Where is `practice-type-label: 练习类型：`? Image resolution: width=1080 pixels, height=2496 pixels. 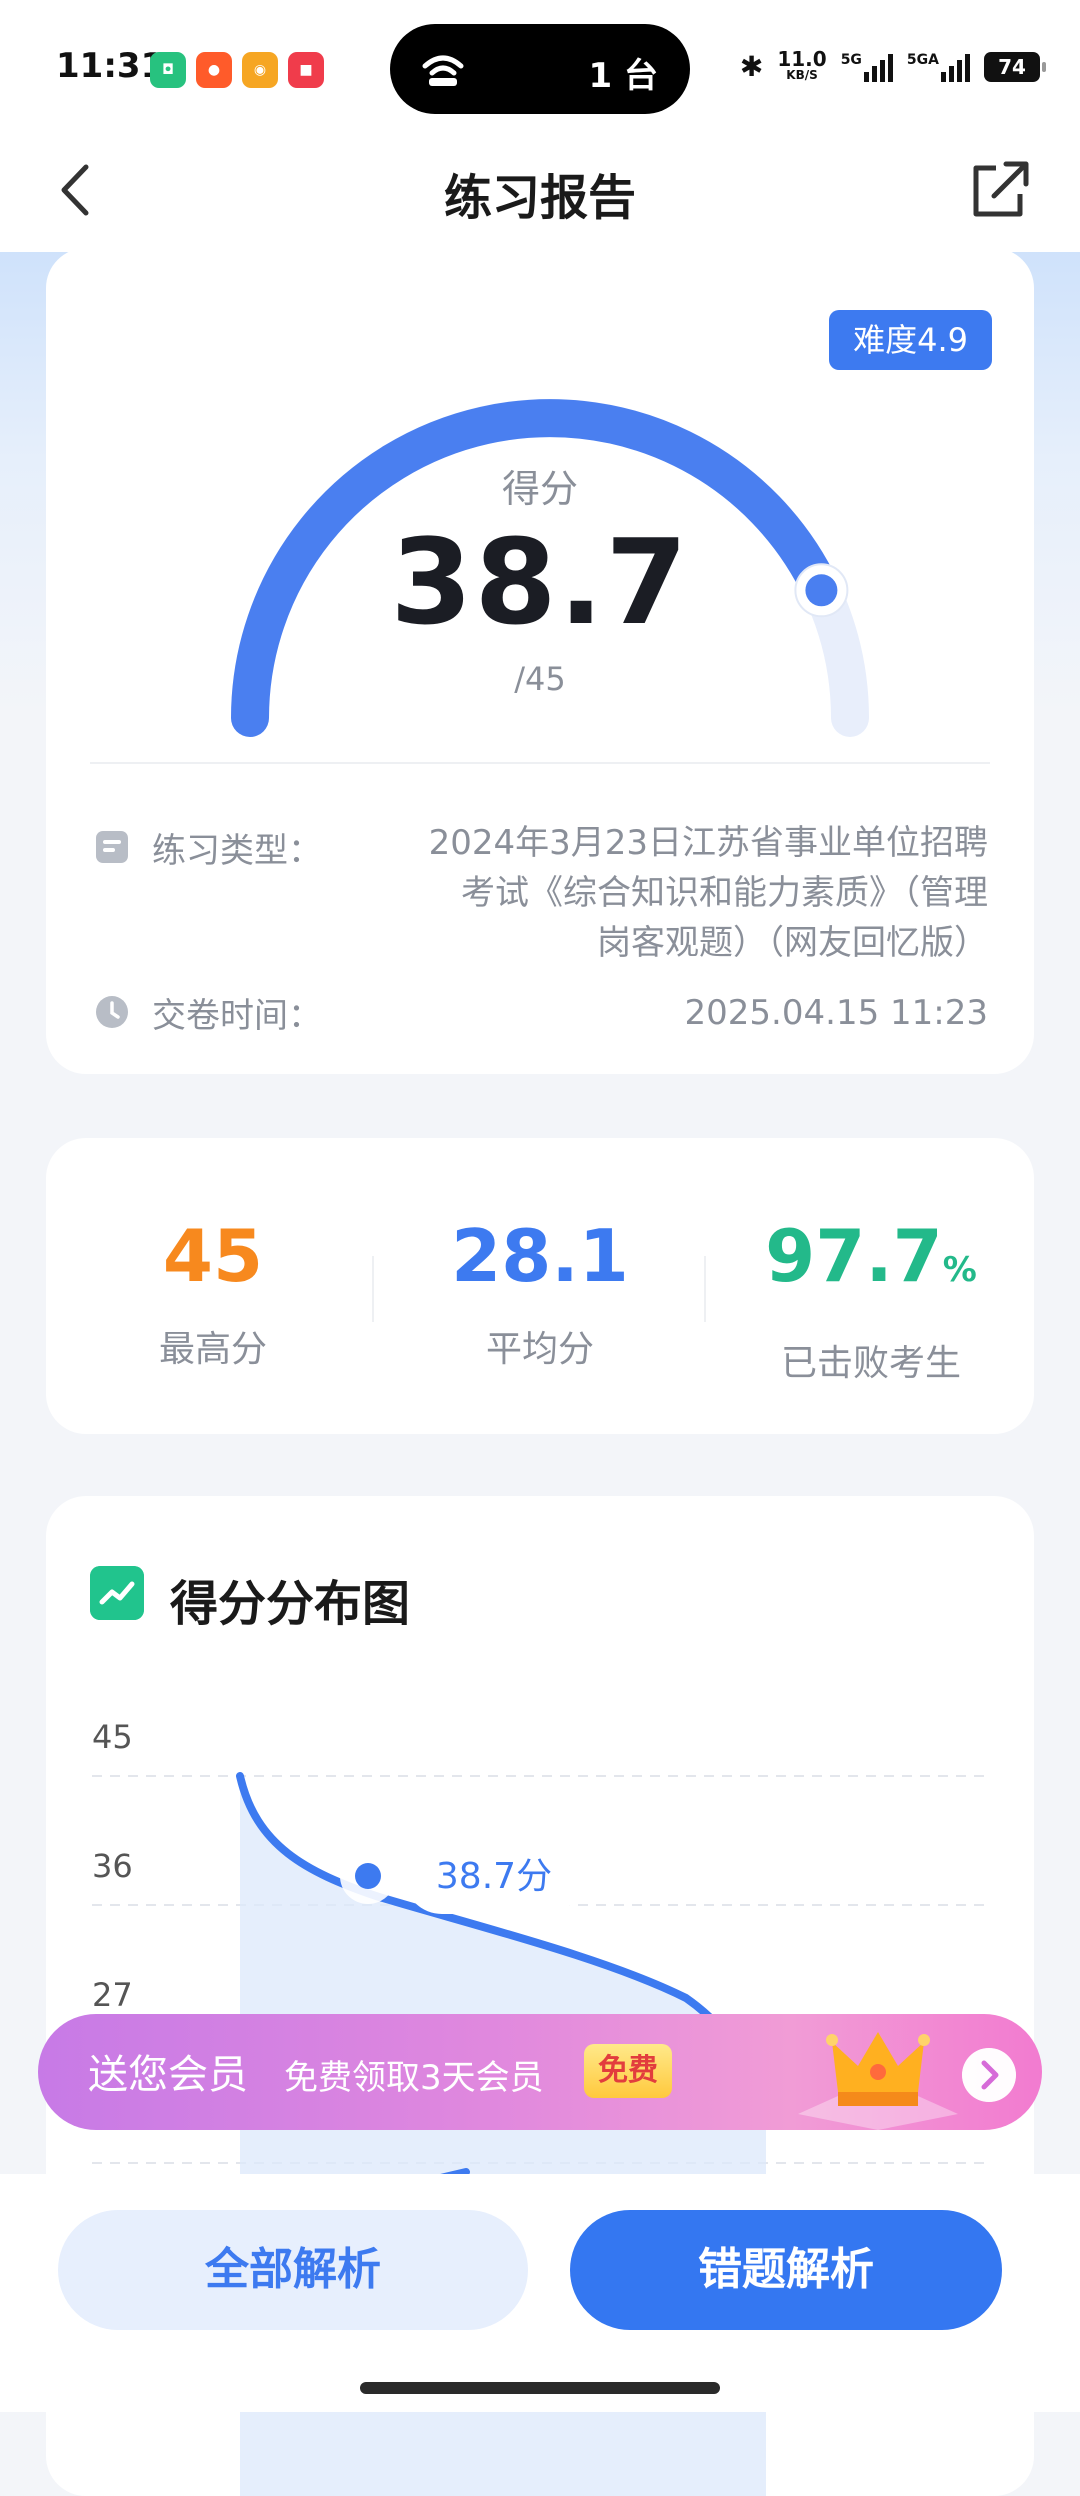 practice-type-label: 练习类型： is located at coordinates (237, 851).